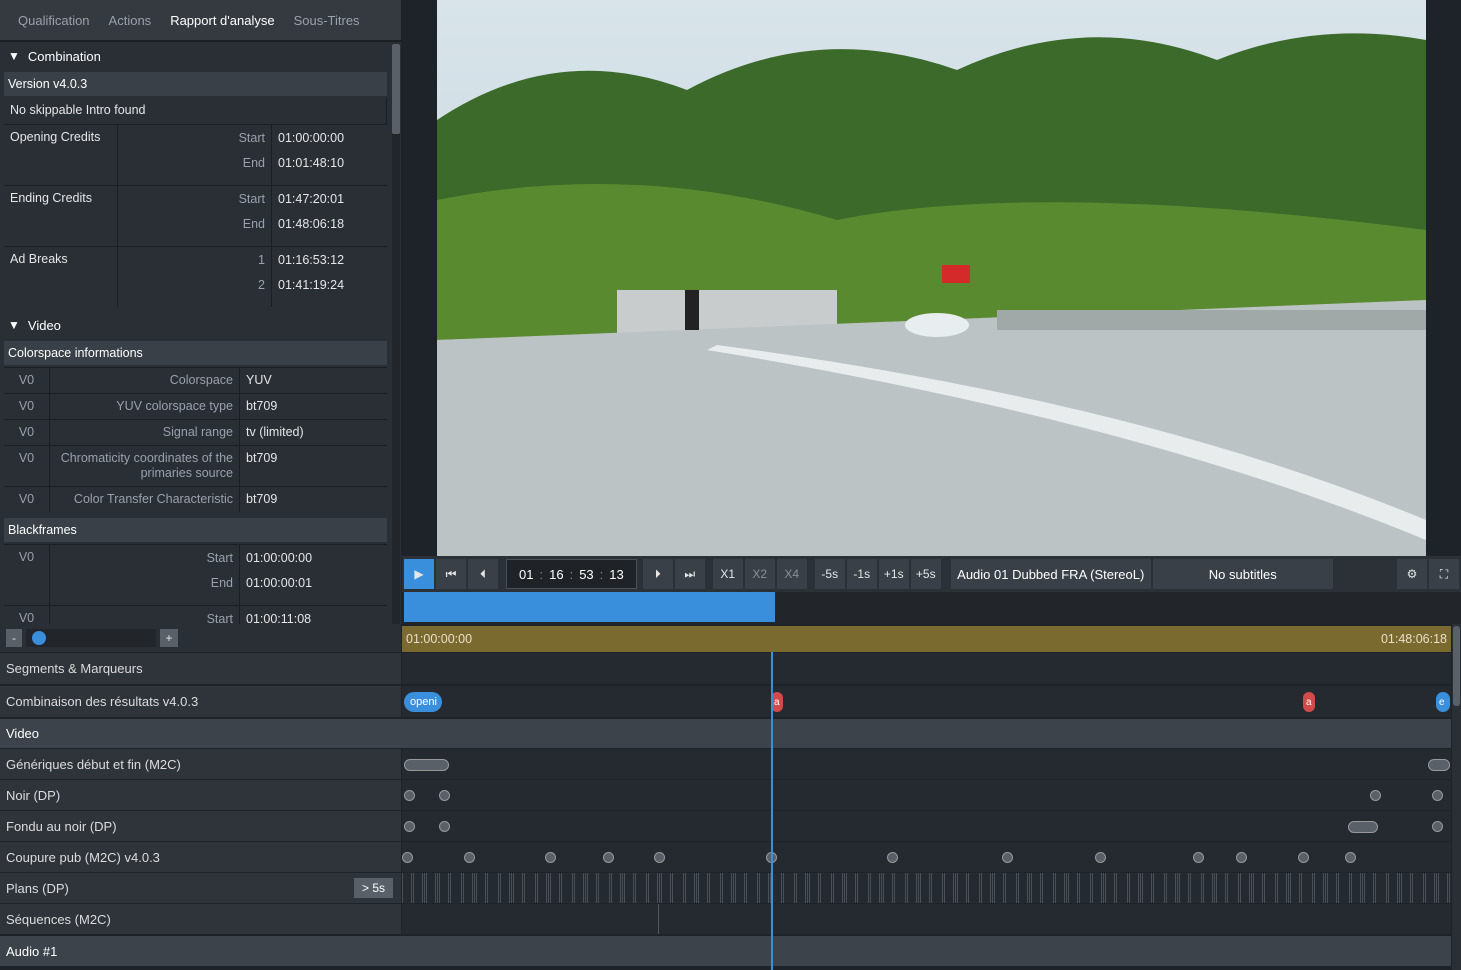 This screenshot has width=1461, height=970. I want to click on zoom-slider, so click(91, 638).